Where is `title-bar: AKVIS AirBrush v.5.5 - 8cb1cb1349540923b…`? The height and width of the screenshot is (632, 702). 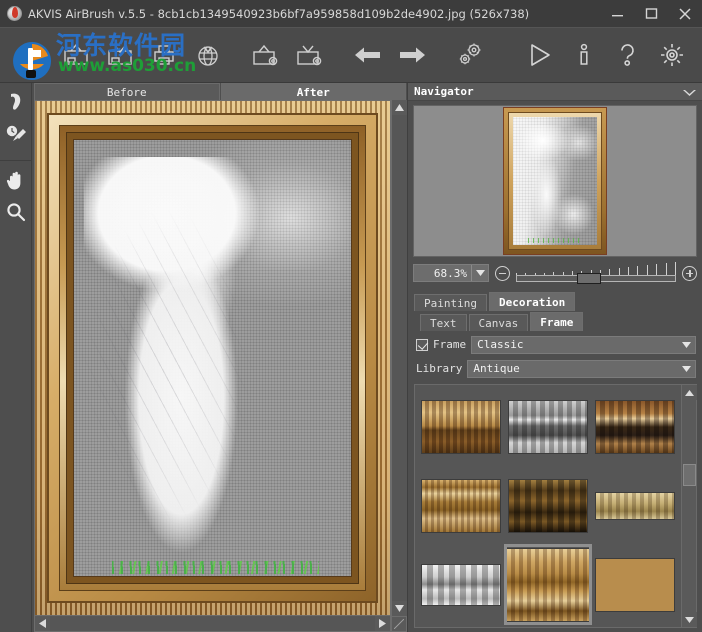 title-bar: AKVIS AirBrush v.5.5 - 8cb1cb1349540923b… is located at coordinates (351, 14).